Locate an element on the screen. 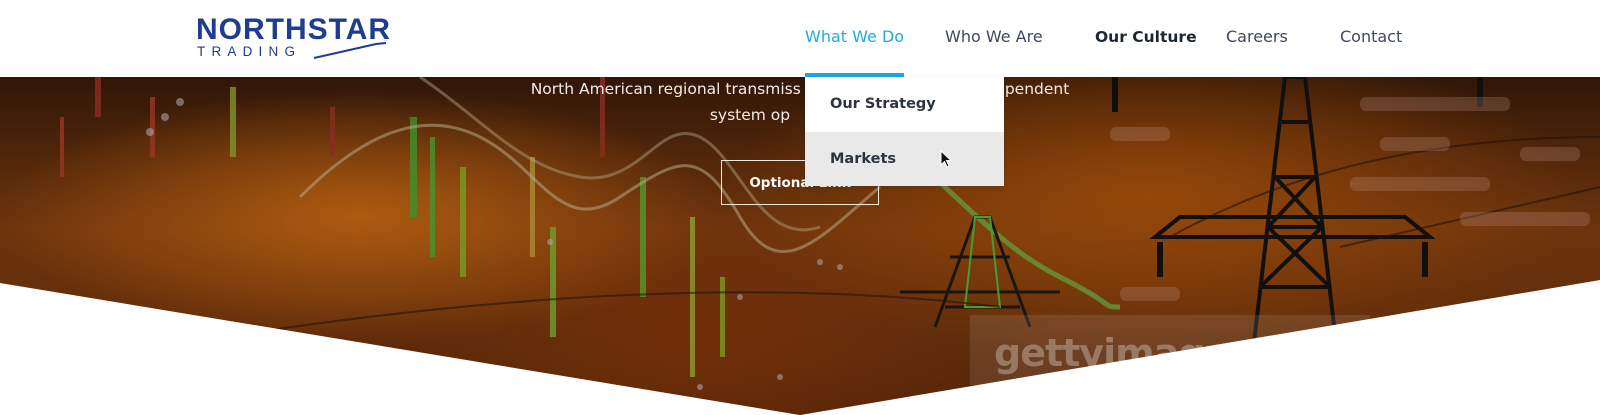  hero-text-line1: North American regional transmiss is located at coordinates (665, 89).